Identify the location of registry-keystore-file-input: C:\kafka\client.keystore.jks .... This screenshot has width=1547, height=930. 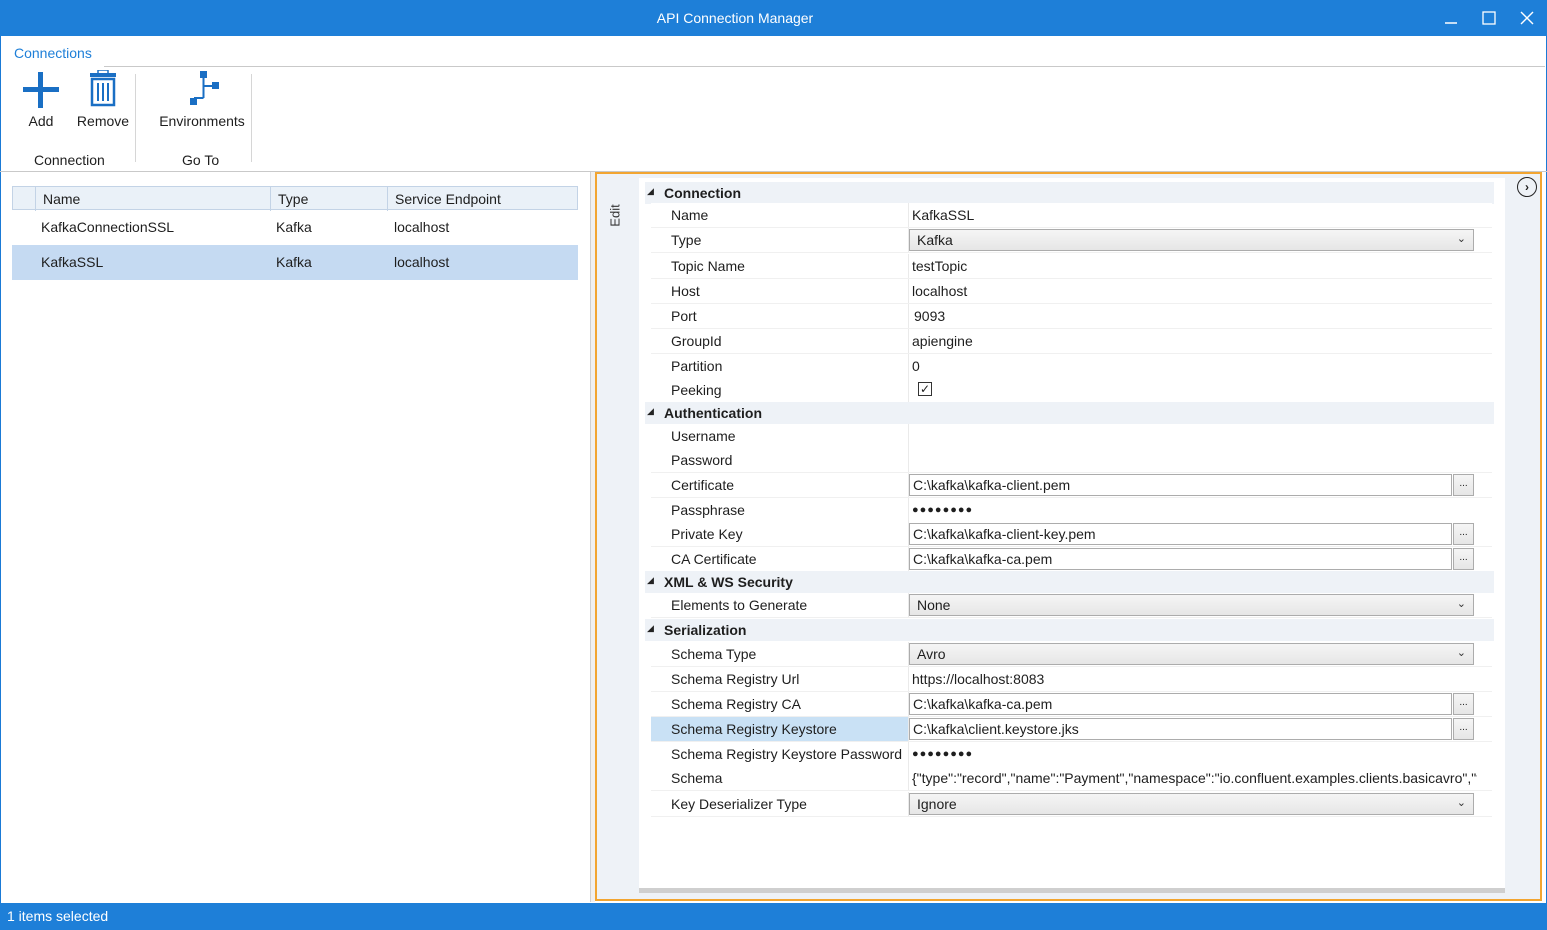
(1191, 729).